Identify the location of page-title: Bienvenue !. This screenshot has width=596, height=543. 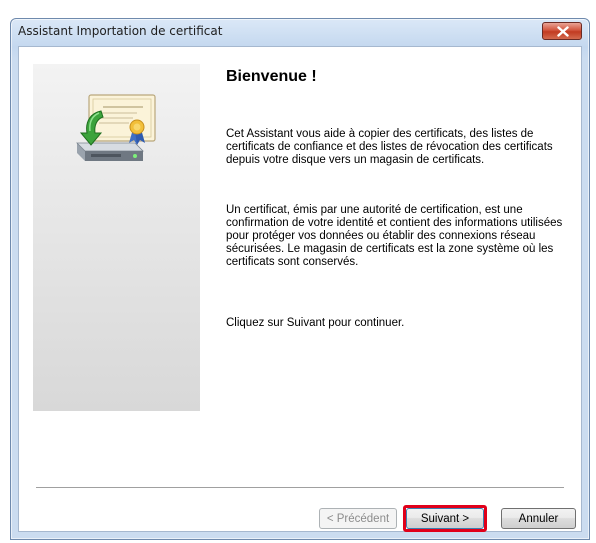
(271, 76).